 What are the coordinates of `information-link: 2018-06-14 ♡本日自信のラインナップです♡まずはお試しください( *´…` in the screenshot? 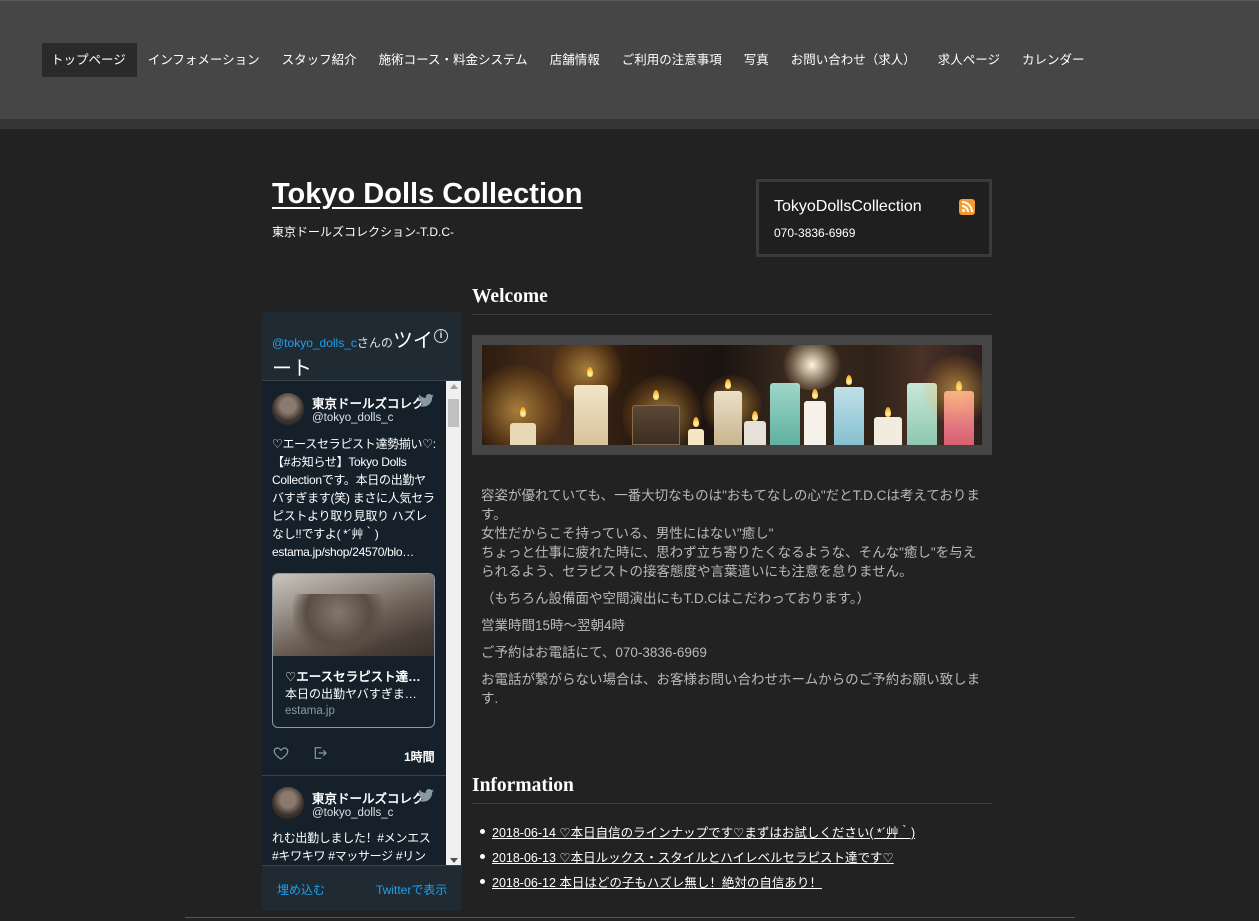 It's located at (703, 833).